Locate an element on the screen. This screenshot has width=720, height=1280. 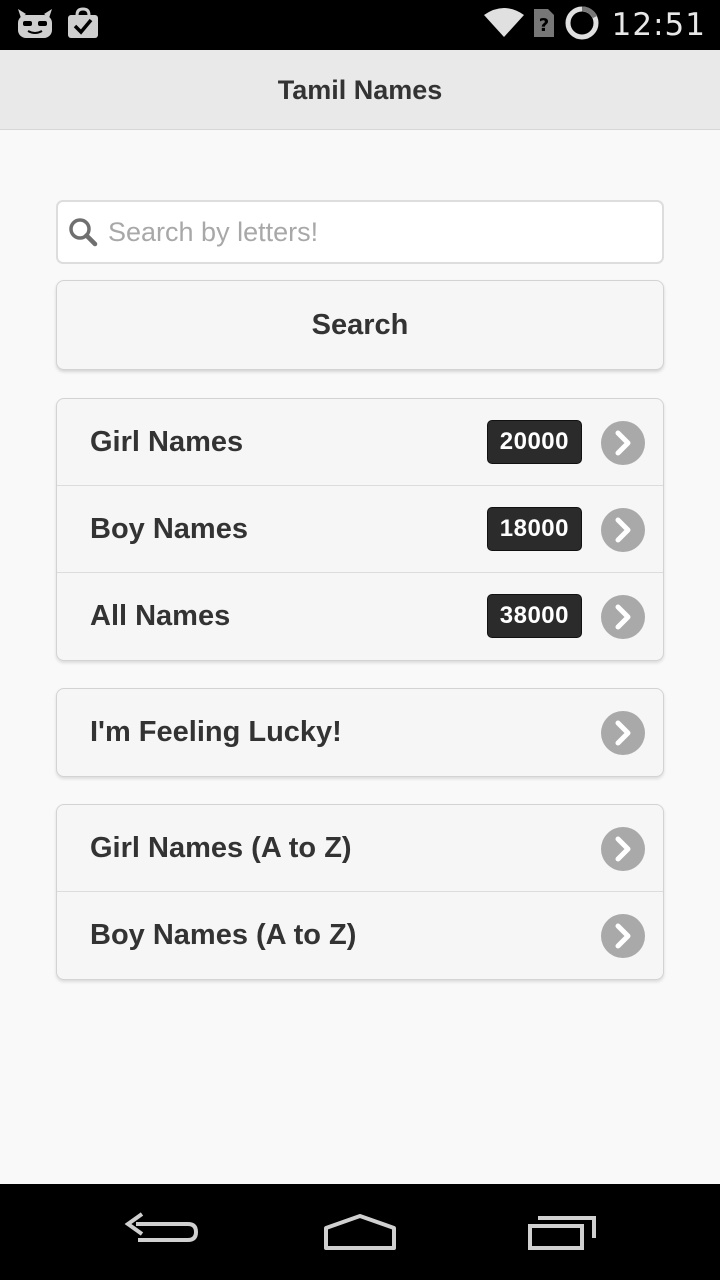
no-sim-icon: ? is located at coordinates (544, 25).